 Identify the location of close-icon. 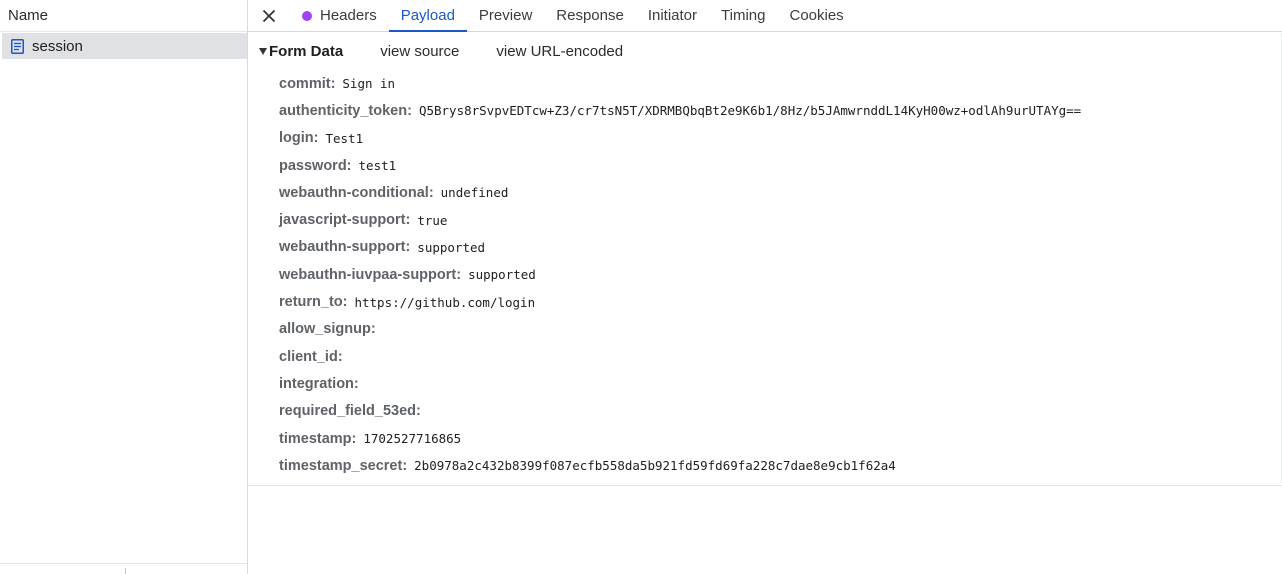
(269, 15).